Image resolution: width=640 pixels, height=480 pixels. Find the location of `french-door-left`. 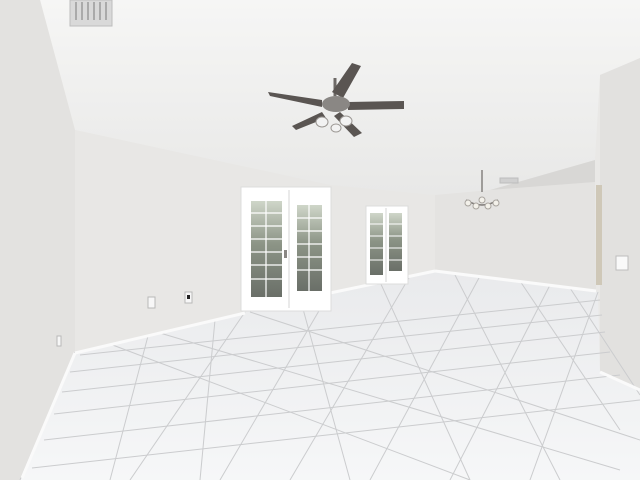

french-door-left is located at coordinates (286, 249).